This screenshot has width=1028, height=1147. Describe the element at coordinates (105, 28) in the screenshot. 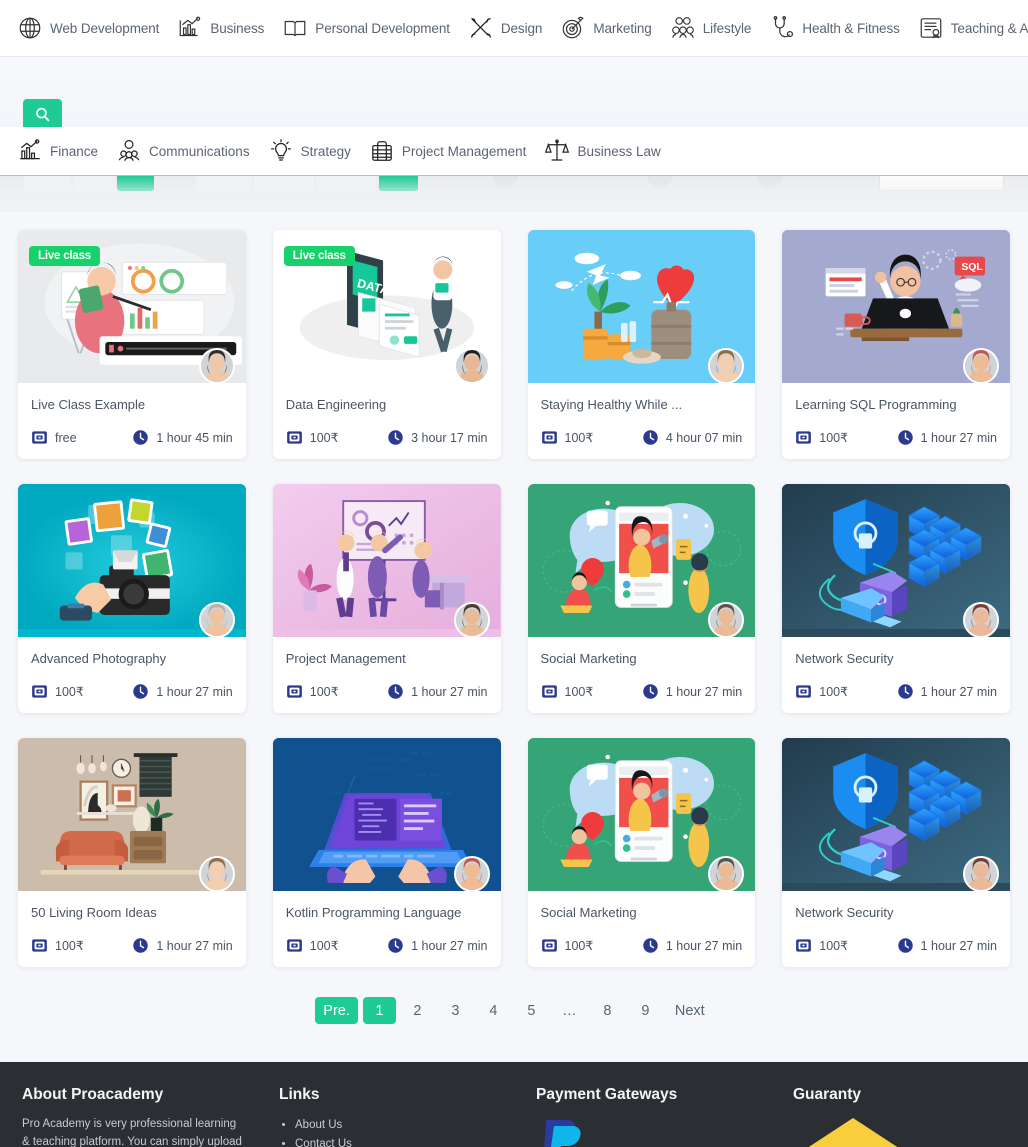

I see `topnav-label: Web Development` at that location.